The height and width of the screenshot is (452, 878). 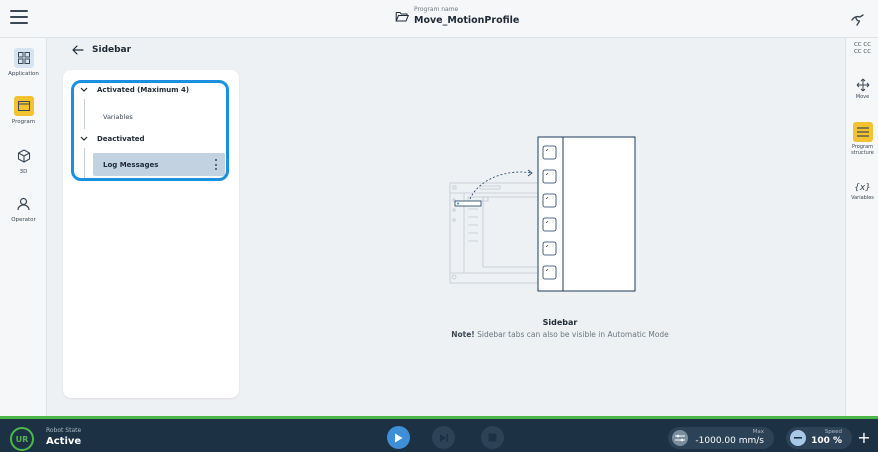 I want to click on sidebar-illustration, so click(x=542, y=214).